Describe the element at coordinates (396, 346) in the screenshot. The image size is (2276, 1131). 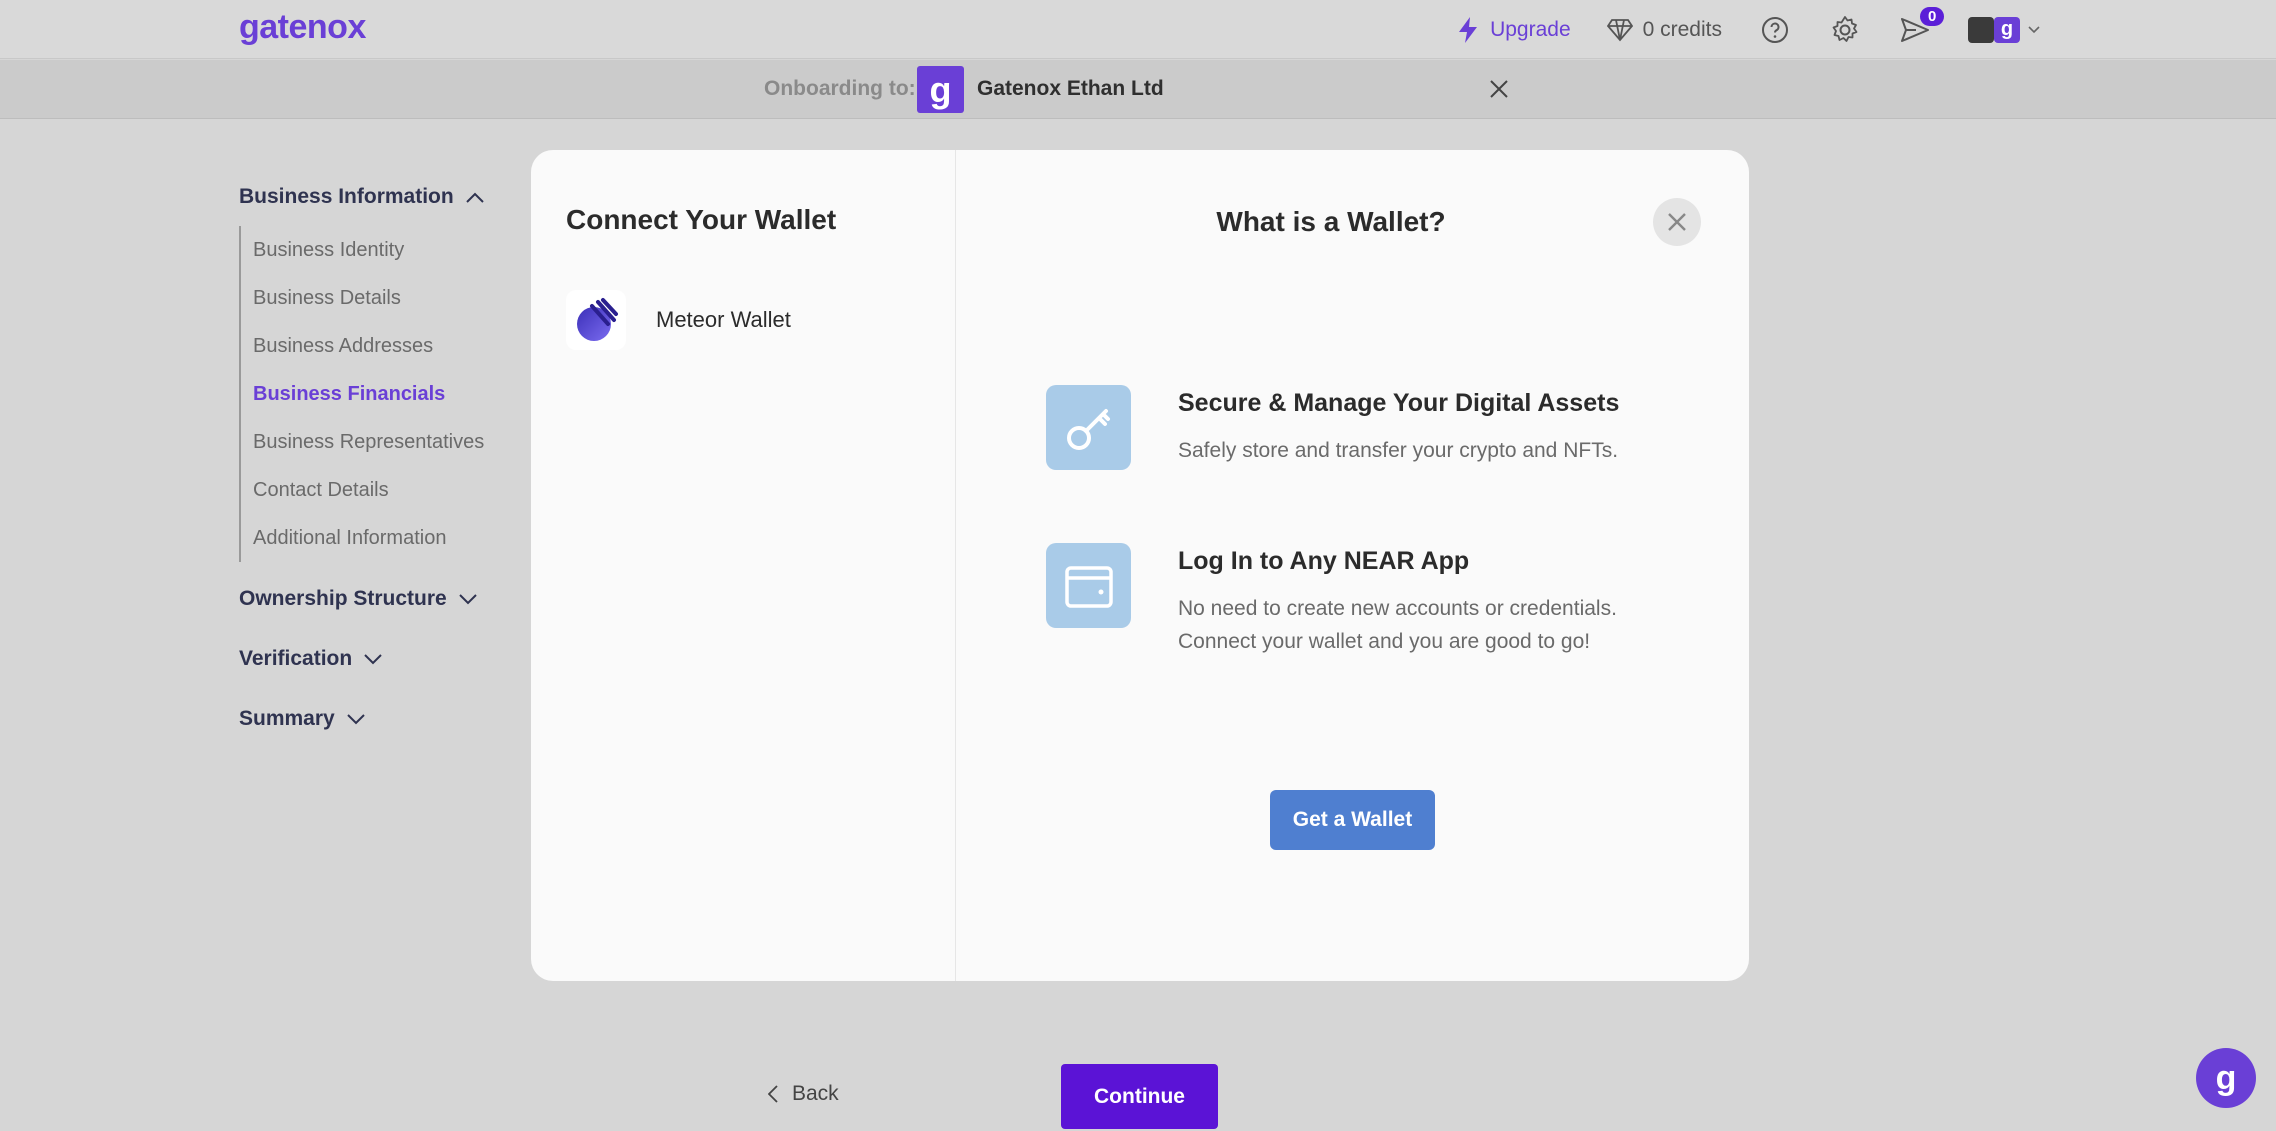
I see `step-business-addresses: Business Addresses` at that location.